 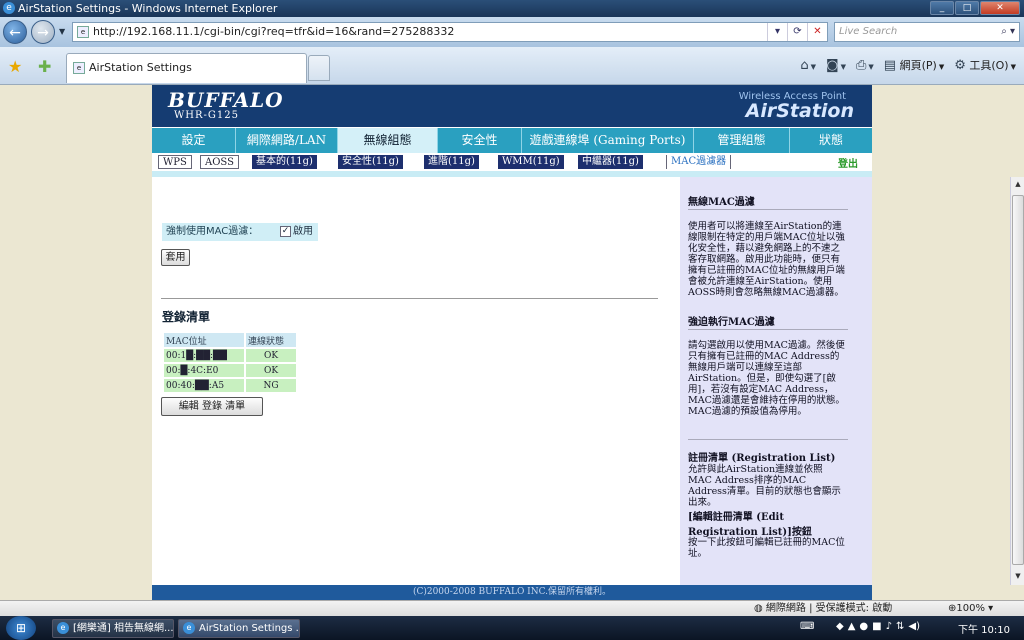 I want to click on recent-pages-dropdown-icon: ▼, so click(x=62, y=31).